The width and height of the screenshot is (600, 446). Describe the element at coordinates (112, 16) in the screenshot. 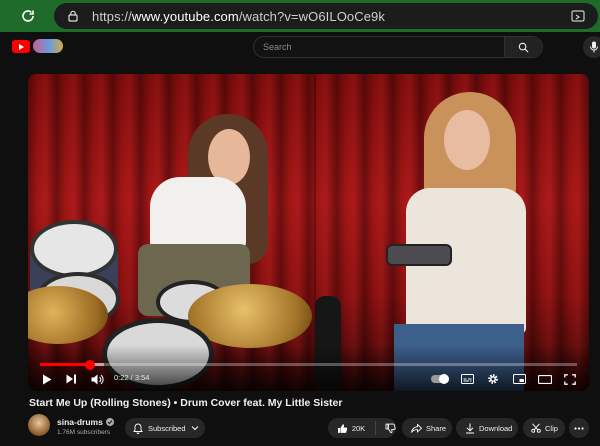

I see `url-prefix: https://` at that location.